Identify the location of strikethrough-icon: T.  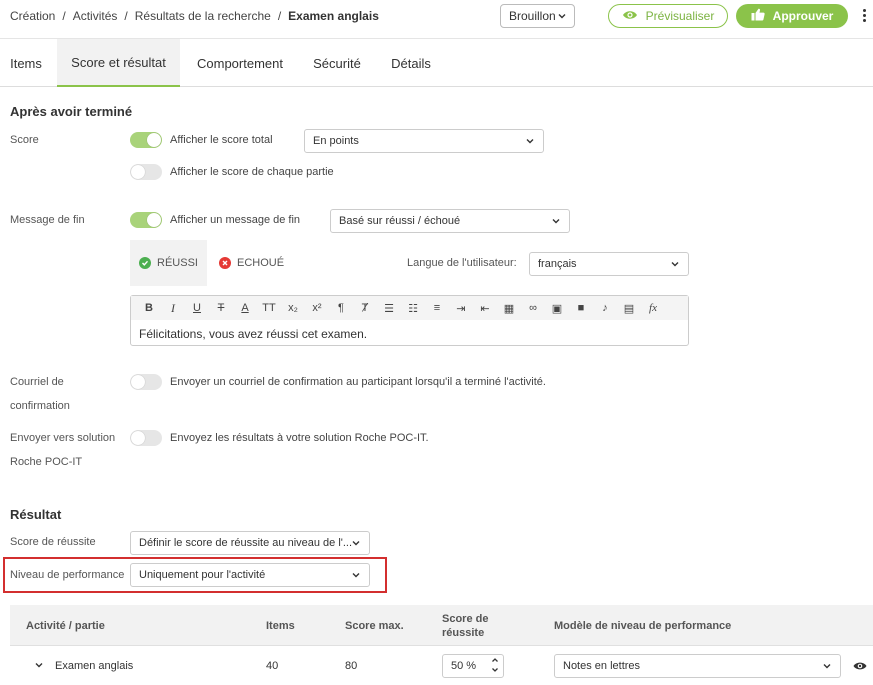
(221, 308).